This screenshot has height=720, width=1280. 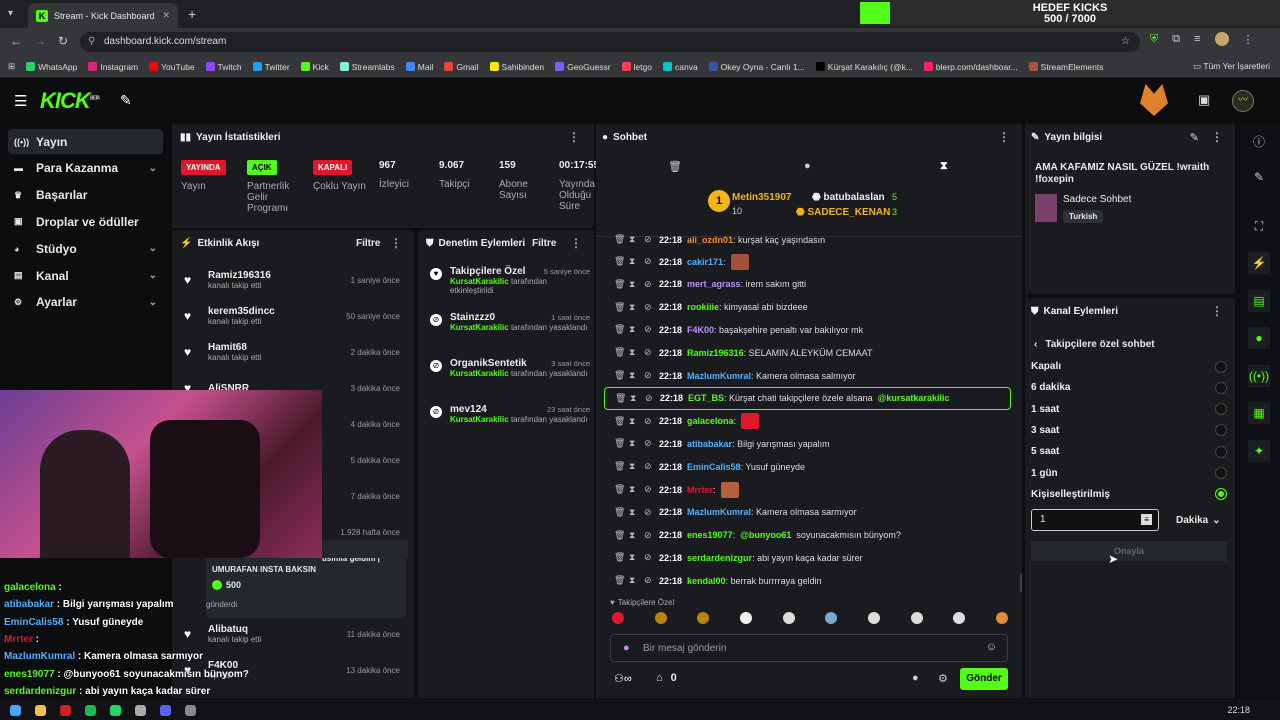 What do you see at coordinates (51, 67) in the screenshot?
I see `bookmark-item: WhatsApp` at bounding box center [51, 67].